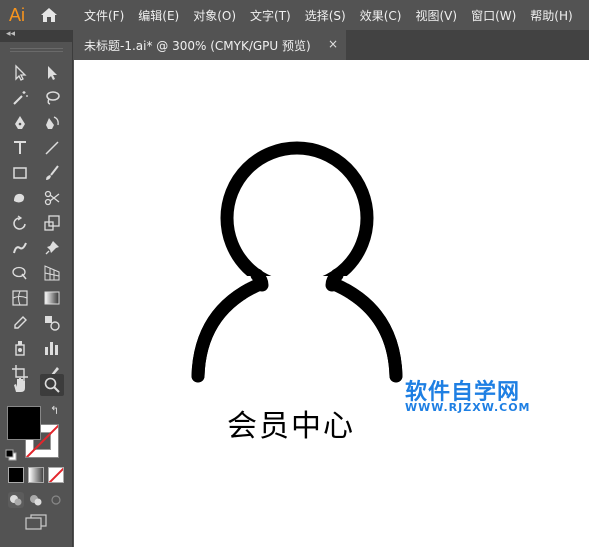  Describe the element at coordinates (20, 98) in the screenshot. I see `magic-wand-tool-icon` at that location.